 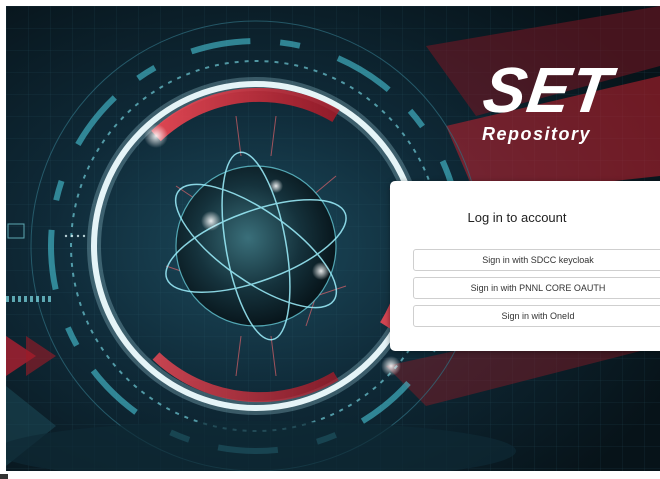 What do you see at coordinates (536, 260) in the screenshot?
I see `sign-in-sdcc-keycloak-button: Sign in with SDCC keycloak` at bounding box center [536, 260].